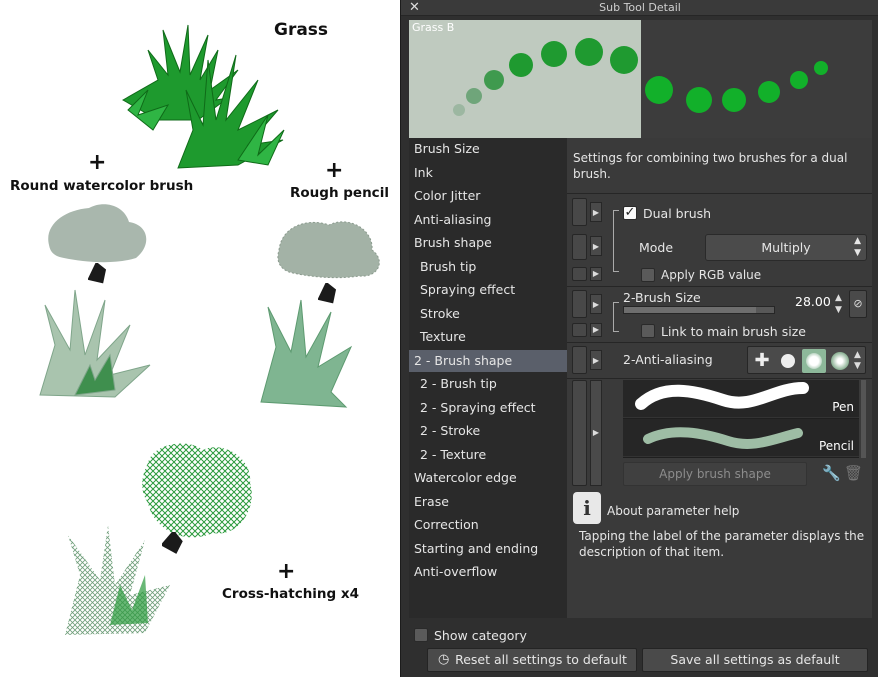  I want to click on show-category-checkbox, so click(421, 635).